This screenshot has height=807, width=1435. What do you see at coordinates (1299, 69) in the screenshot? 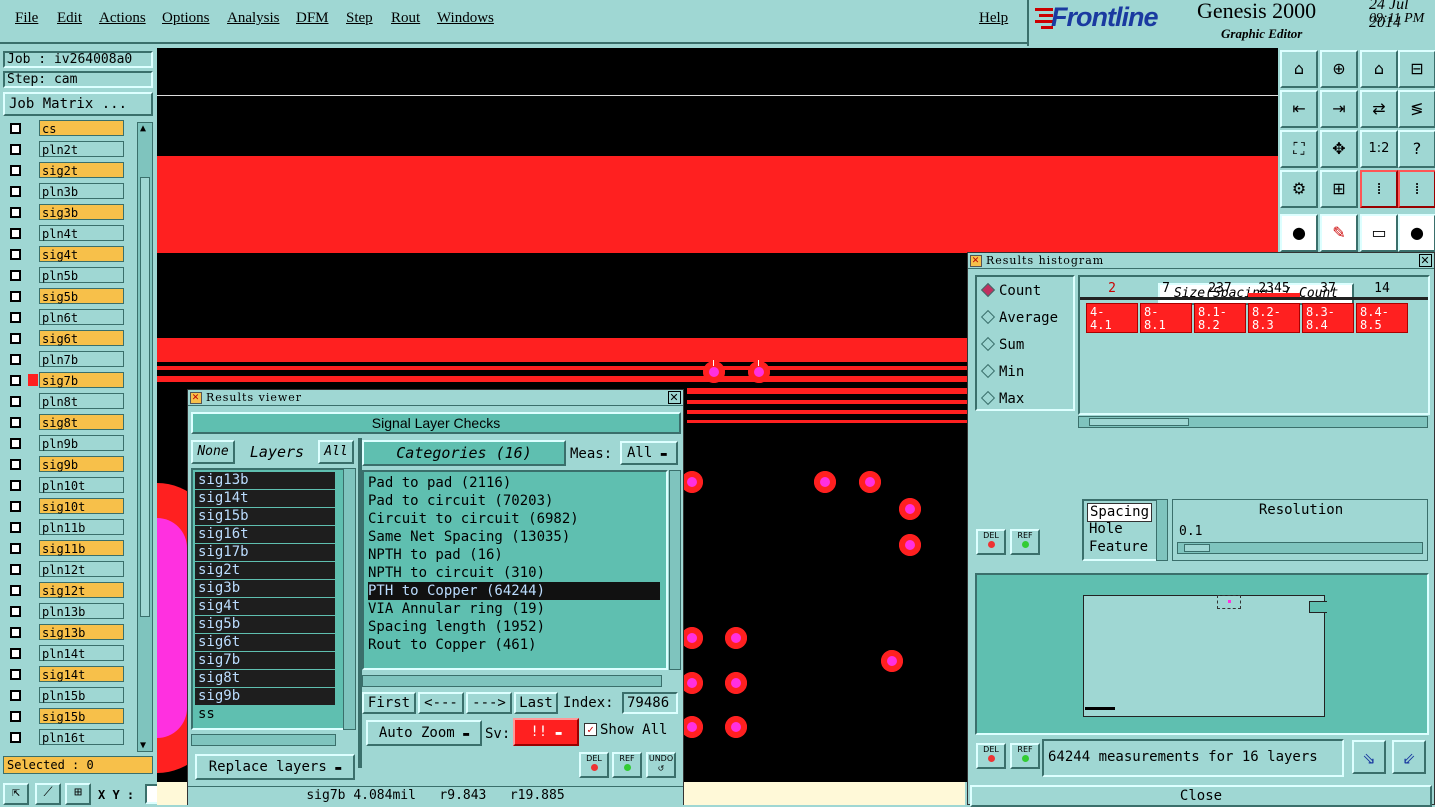
I see `zoom-home-icon: ⌂` at bounding box center [1299, 69].